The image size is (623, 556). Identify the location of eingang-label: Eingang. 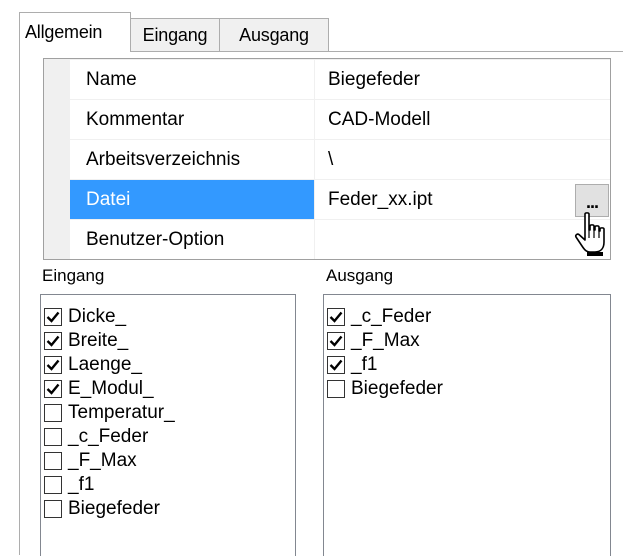
(73, 275).